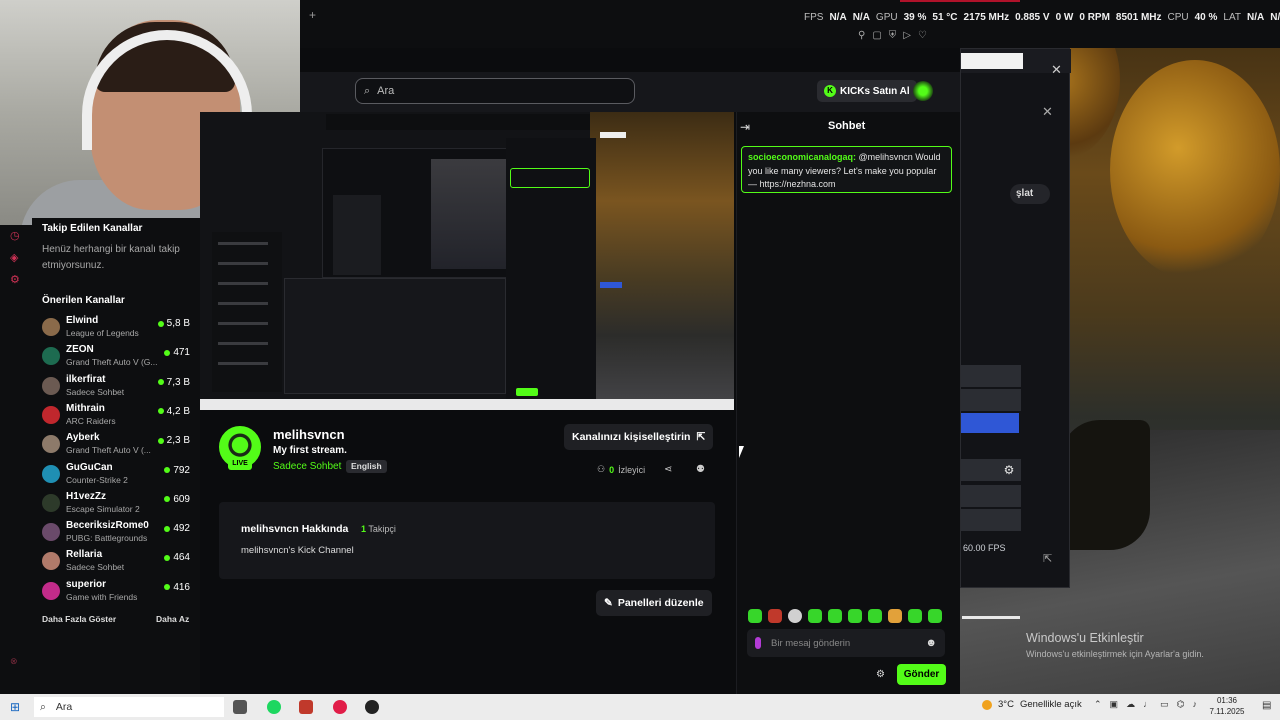 This screenshot has height=720, width=1280. What do you see at coordinates (700, 469) in the screenshot?
I see `follow-icon: ⚉` at bounding box center [700, 469].